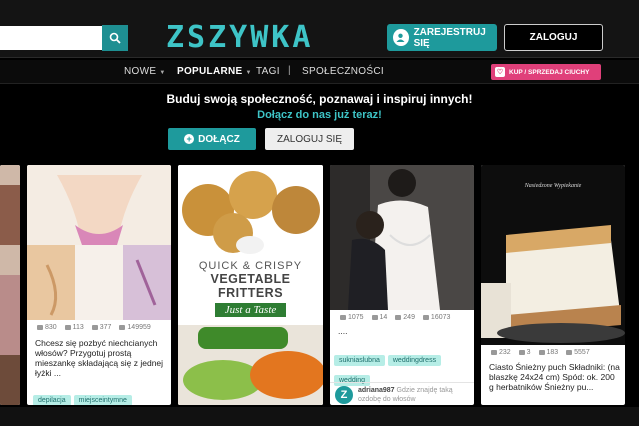 The width and height of the screenshot is (639, 426). I want to click on repins-count: 183, so click(552, 352).